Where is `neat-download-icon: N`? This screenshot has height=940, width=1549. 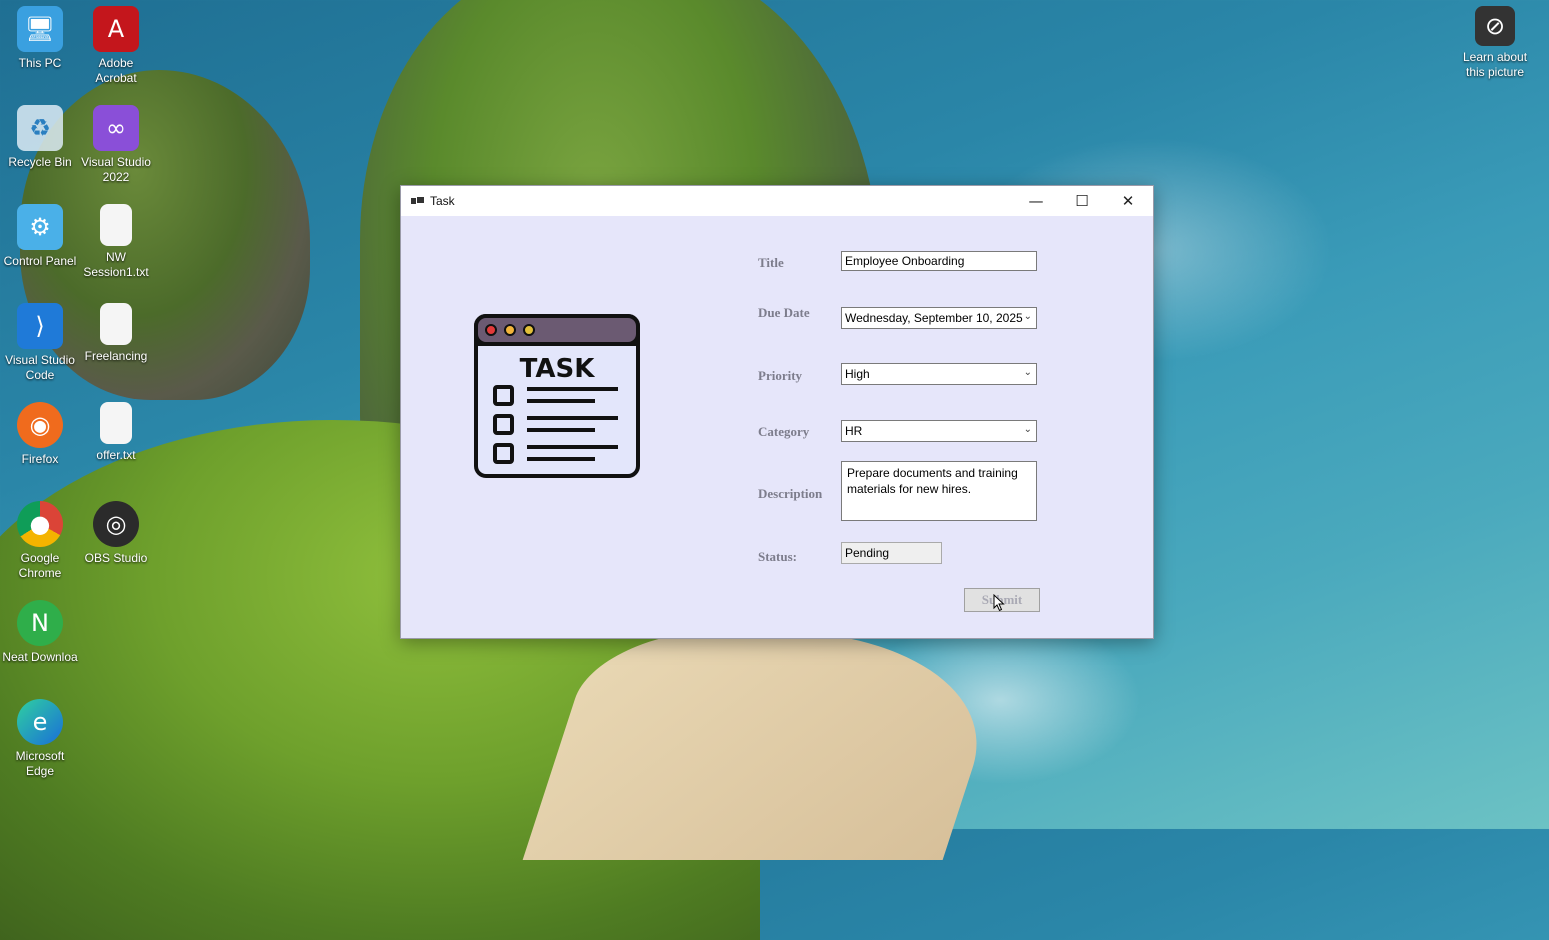 neat-download-icon: N is located at coordinates (40, 623).